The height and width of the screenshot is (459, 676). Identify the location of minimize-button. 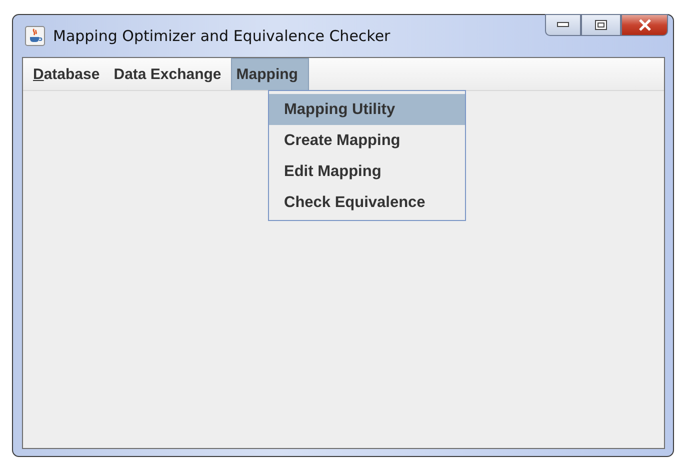
(563, 25).